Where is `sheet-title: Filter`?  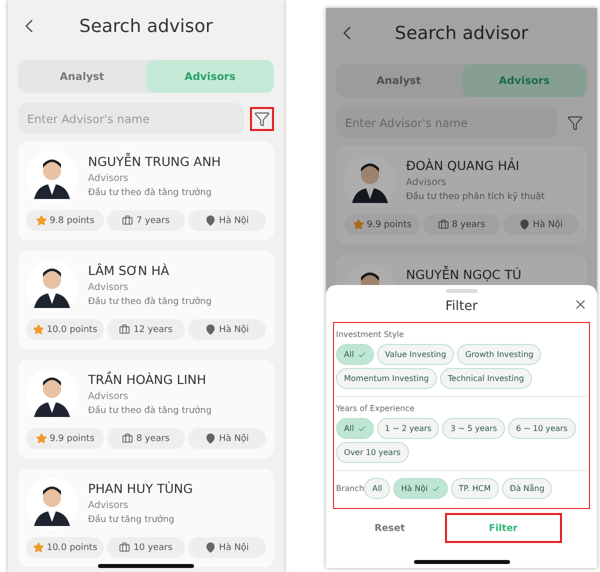 sheet-title: Filter is located at coordinates (461, 306).